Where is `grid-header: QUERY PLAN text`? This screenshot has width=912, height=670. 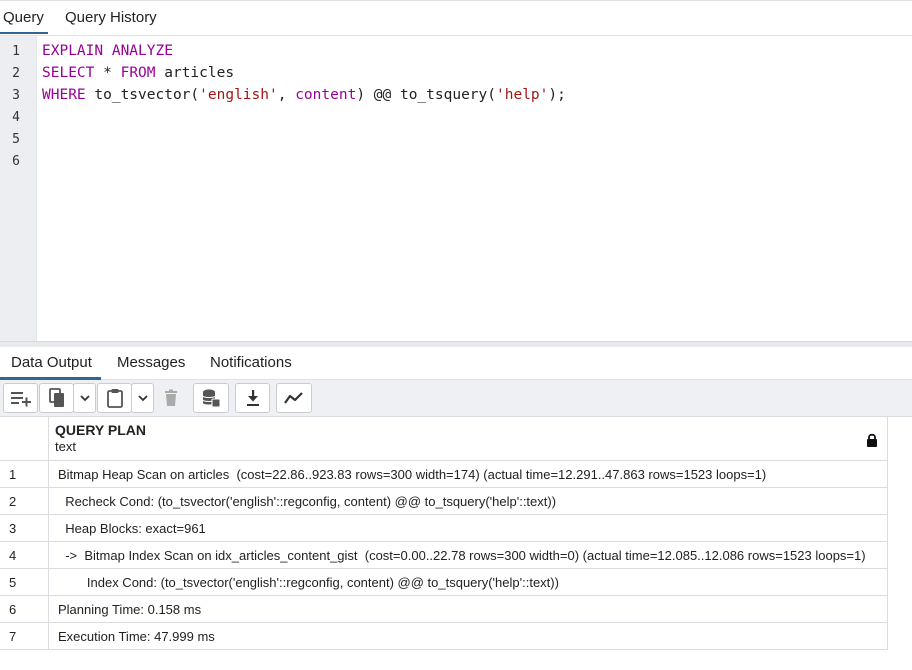 grid-header: QUERY PLAN text is located at coordinates (444, 439).